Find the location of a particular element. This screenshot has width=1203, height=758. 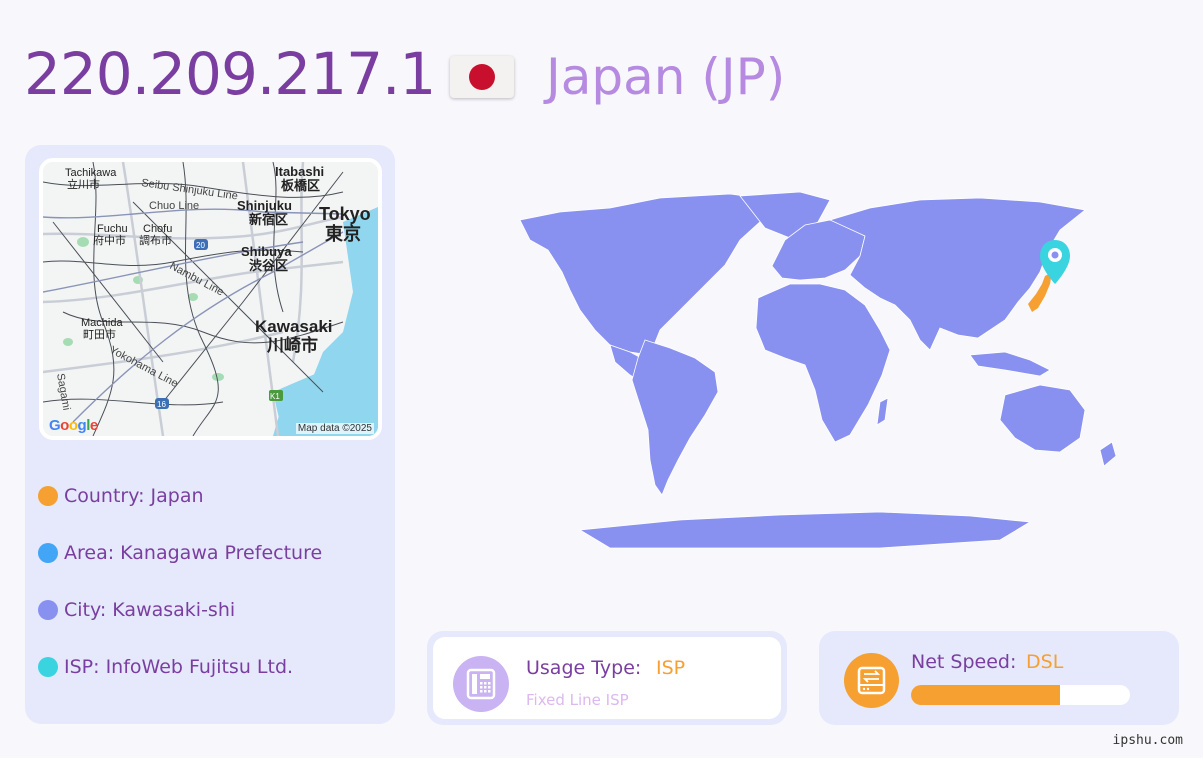

madagascar-land is located at coordinates (882, 411).